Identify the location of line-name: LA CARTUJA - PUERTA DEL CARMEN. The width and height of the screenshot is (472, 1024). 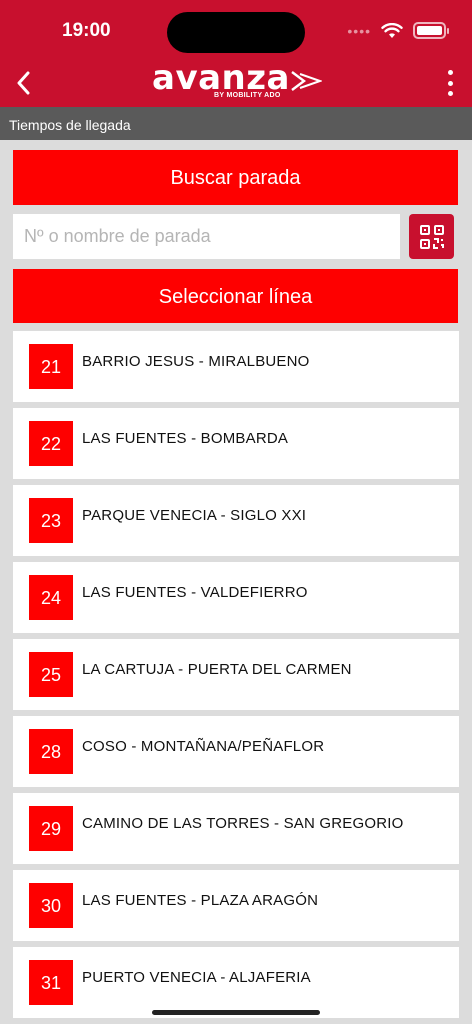
(217, 669).